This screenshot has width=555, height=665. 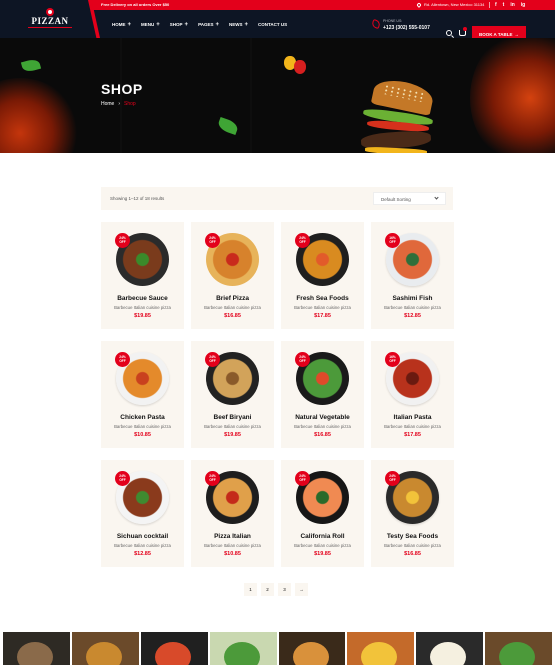 I want to click on pepper-red-image, so click(x=300, y=67).